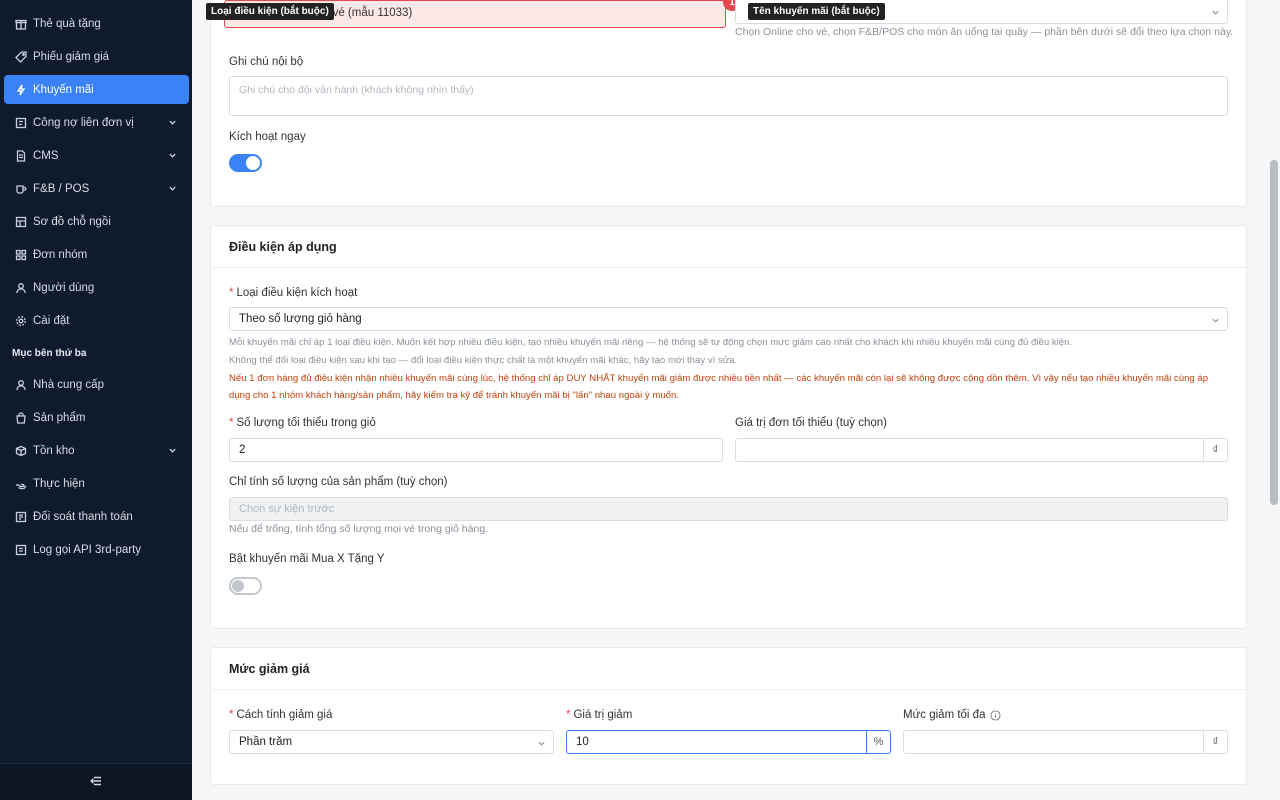 This screenshot has height=800, width=1280. I want to click on sidebar-item-label: Phiếu giảm giá, so click(71, 56).